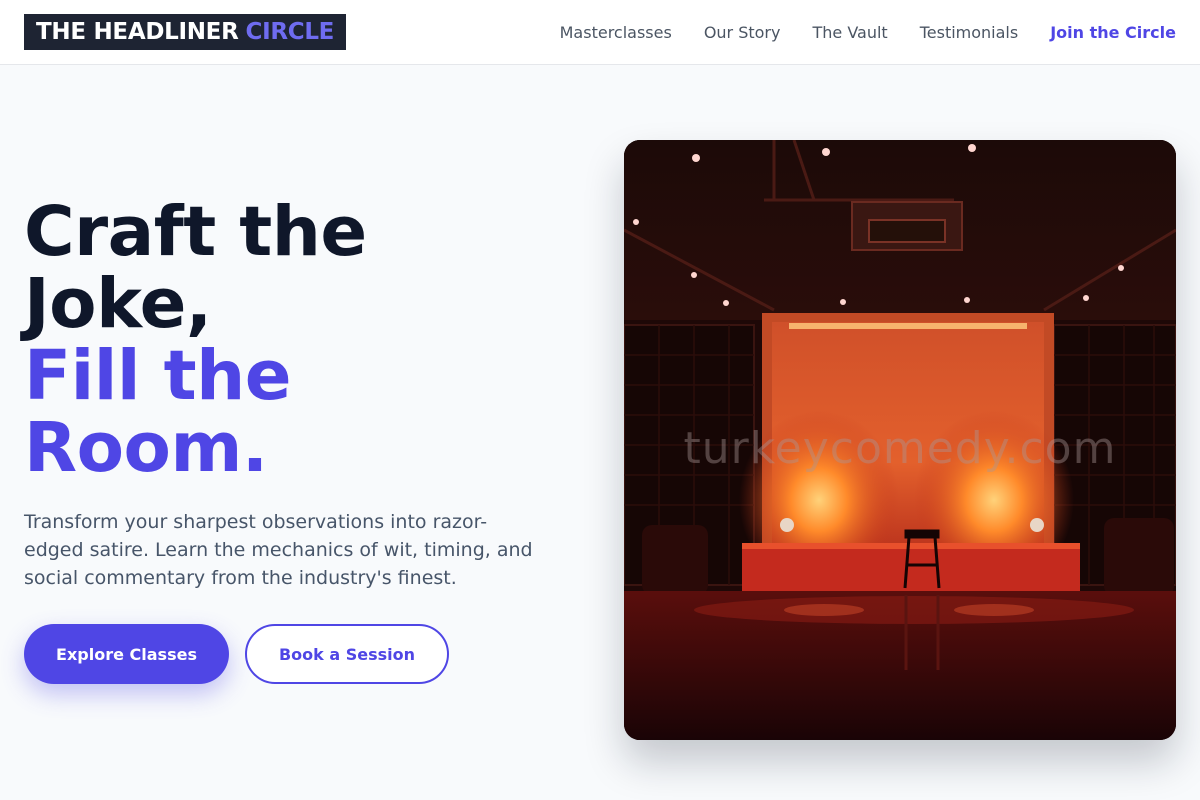 The height and width of the screenshot is (800, 1200). What do you see at coordinates (969, 32) in the screenshot?
I see `nav-link-testimonials: Testimonials` at bounding box center [969, 32].